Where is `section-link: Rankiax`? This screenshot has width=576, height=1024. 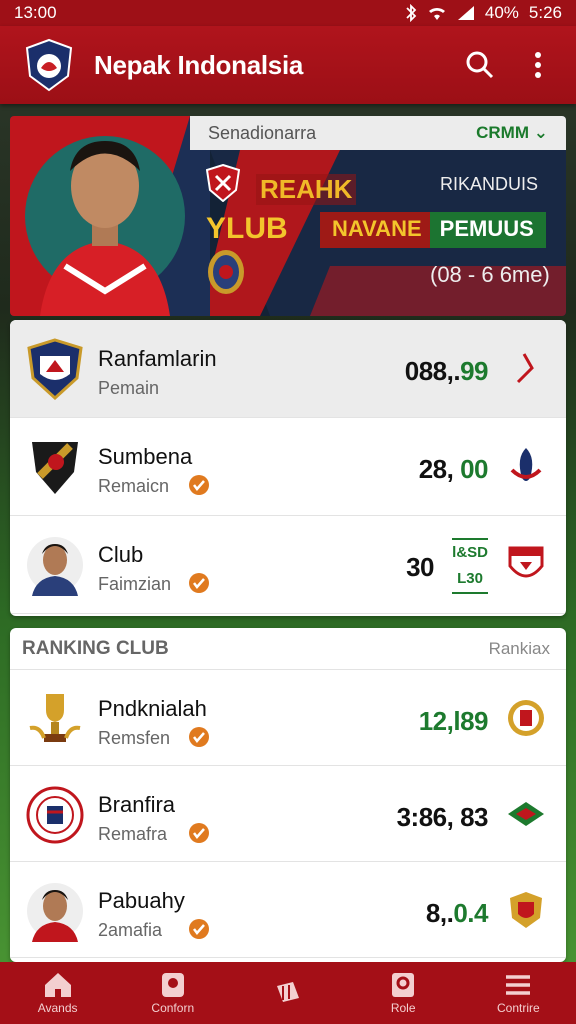 section-link: Rankiax is located at coordinates (519, 649).